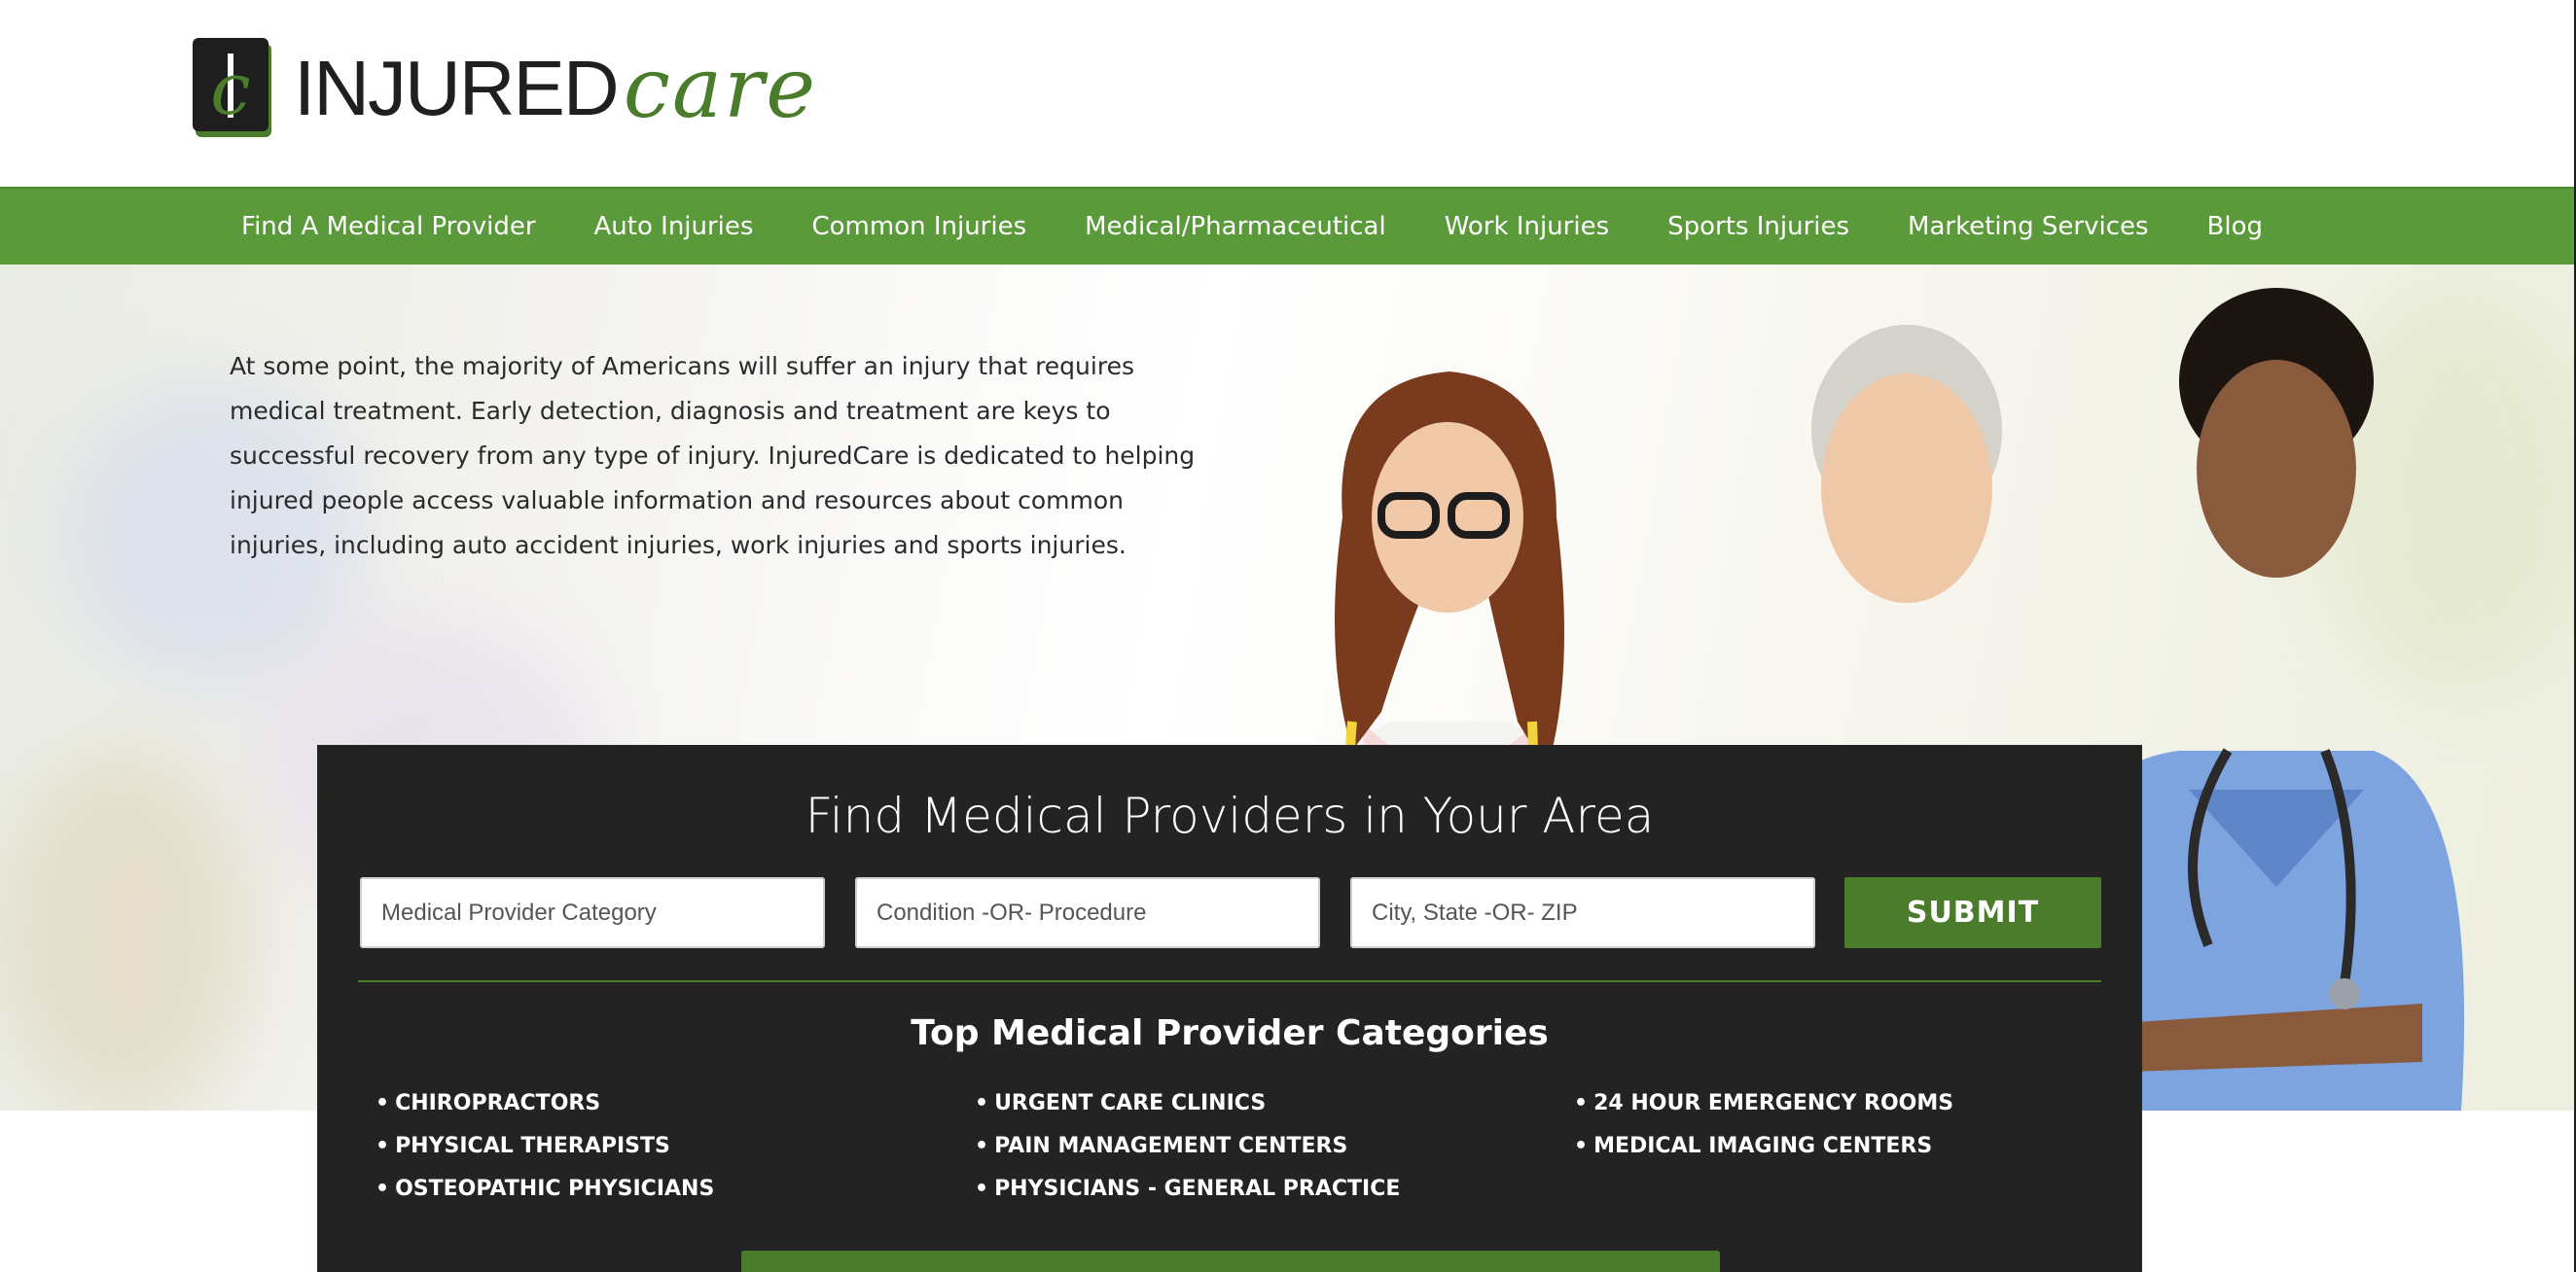  Describe the element at coordinates (1582, 913) in the screenshot. I see `location-input: City, State -OR- ZIP` at that location.